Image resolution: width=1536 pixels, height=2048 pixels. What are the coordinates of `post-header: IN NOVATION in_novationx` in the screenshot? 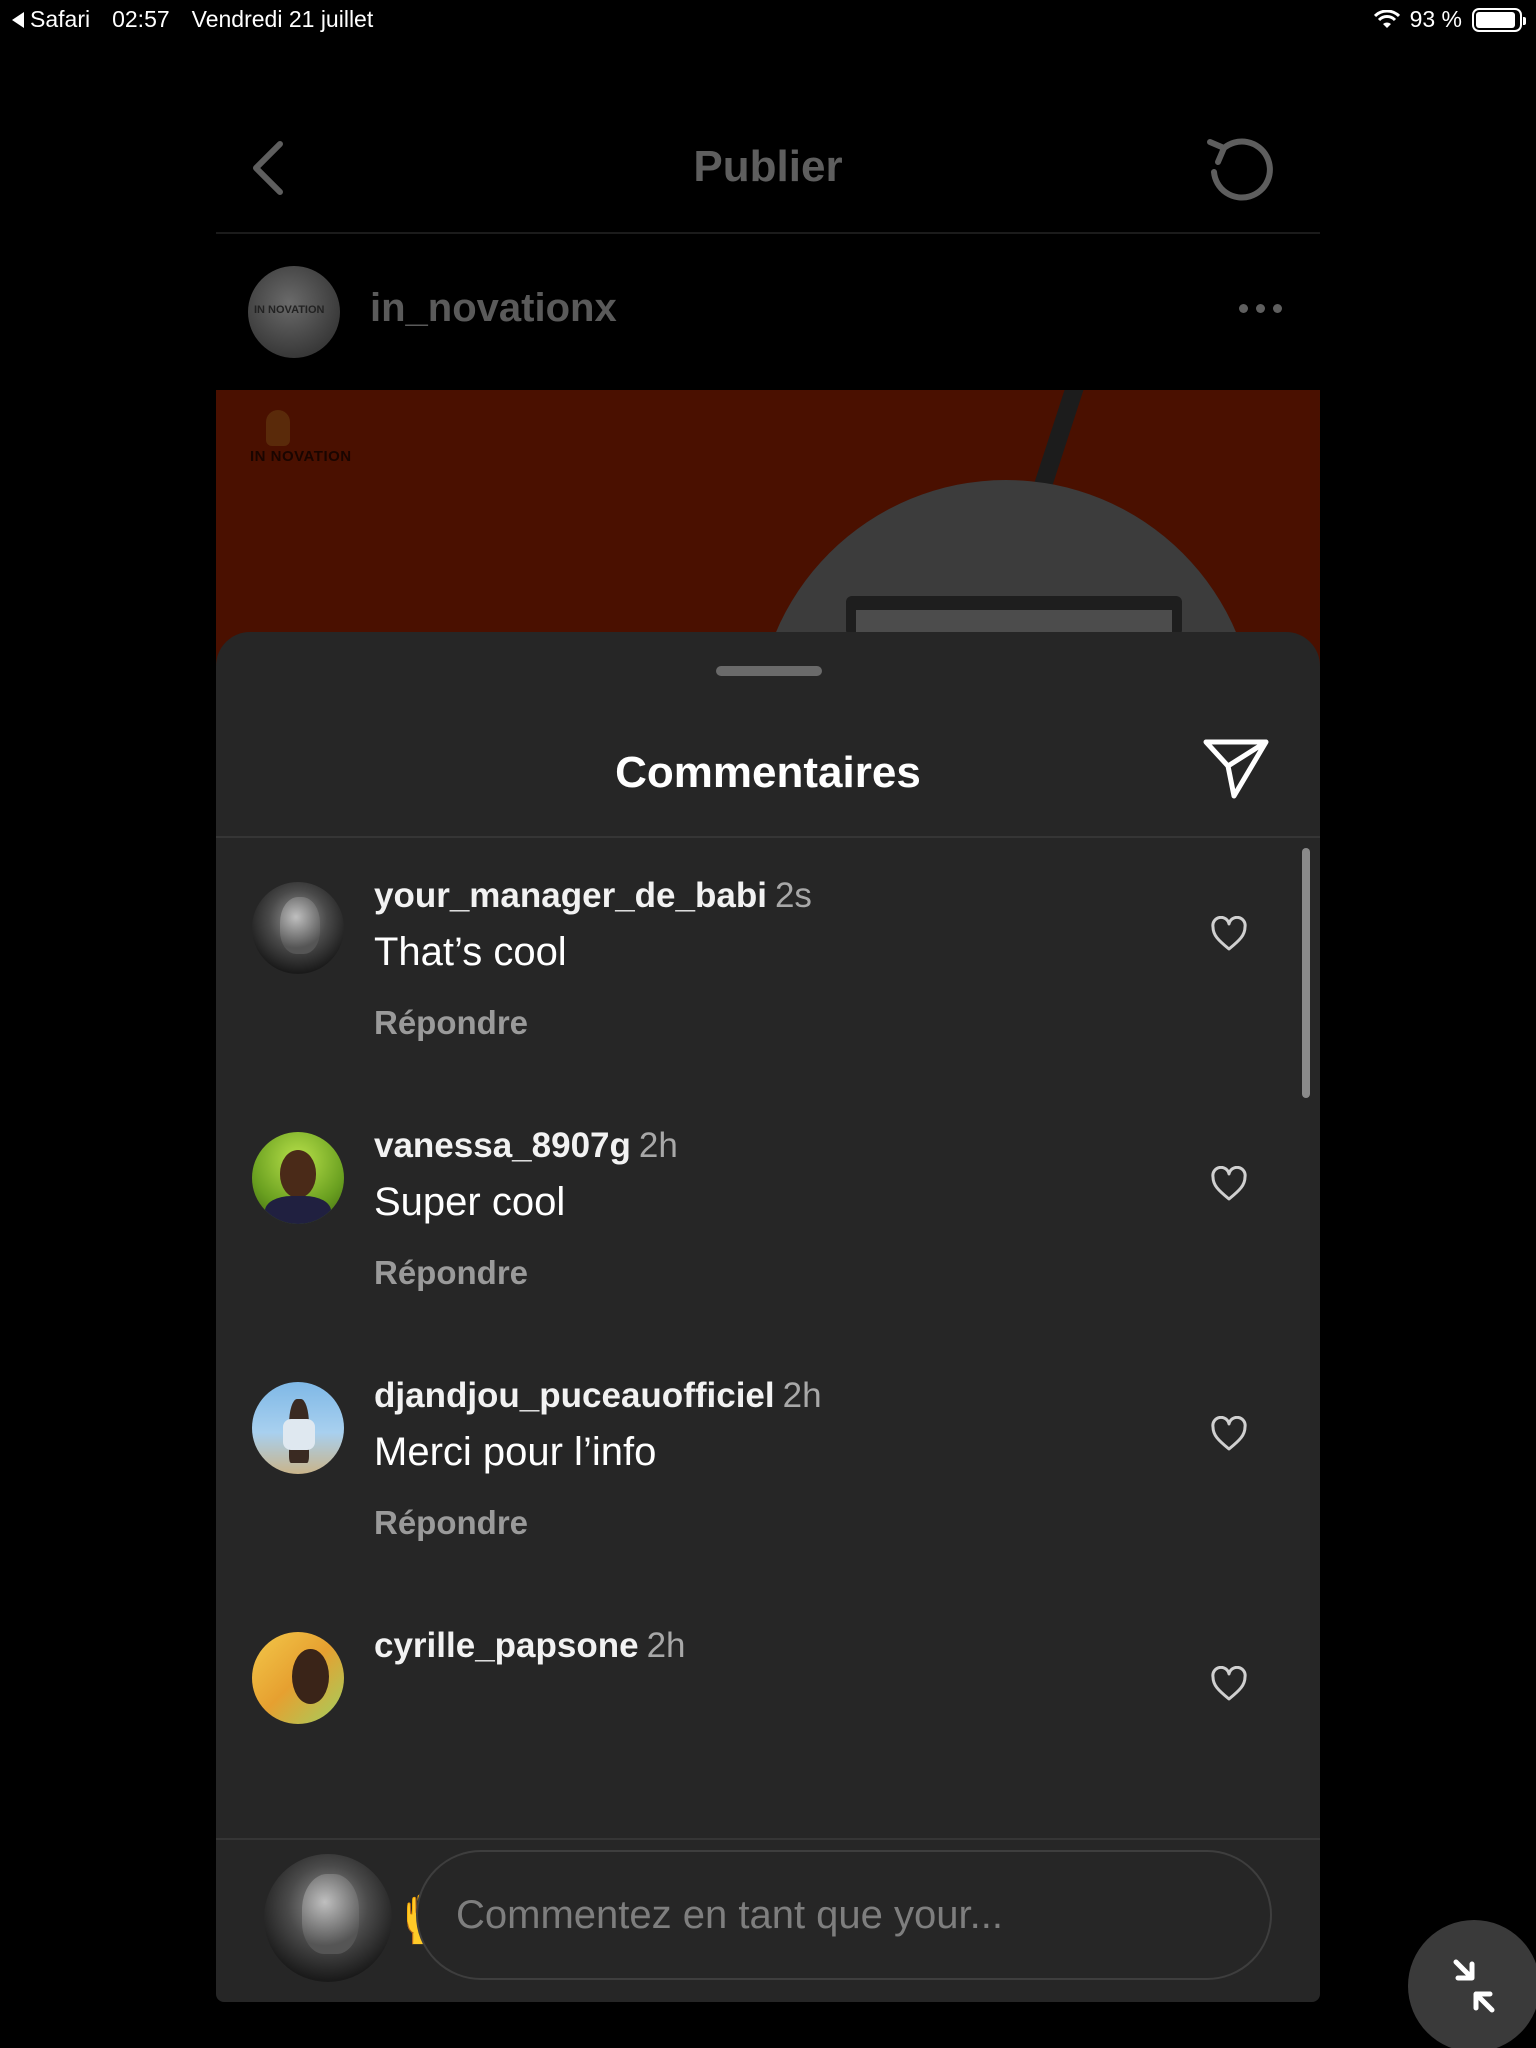 It's located at (768, 313).